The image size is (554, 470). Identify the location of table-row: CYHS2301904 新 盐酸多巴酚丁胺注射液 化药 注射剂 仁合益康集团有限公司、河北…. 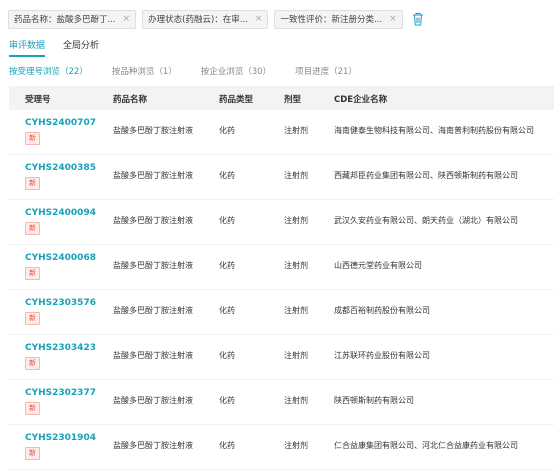
(281, 447).